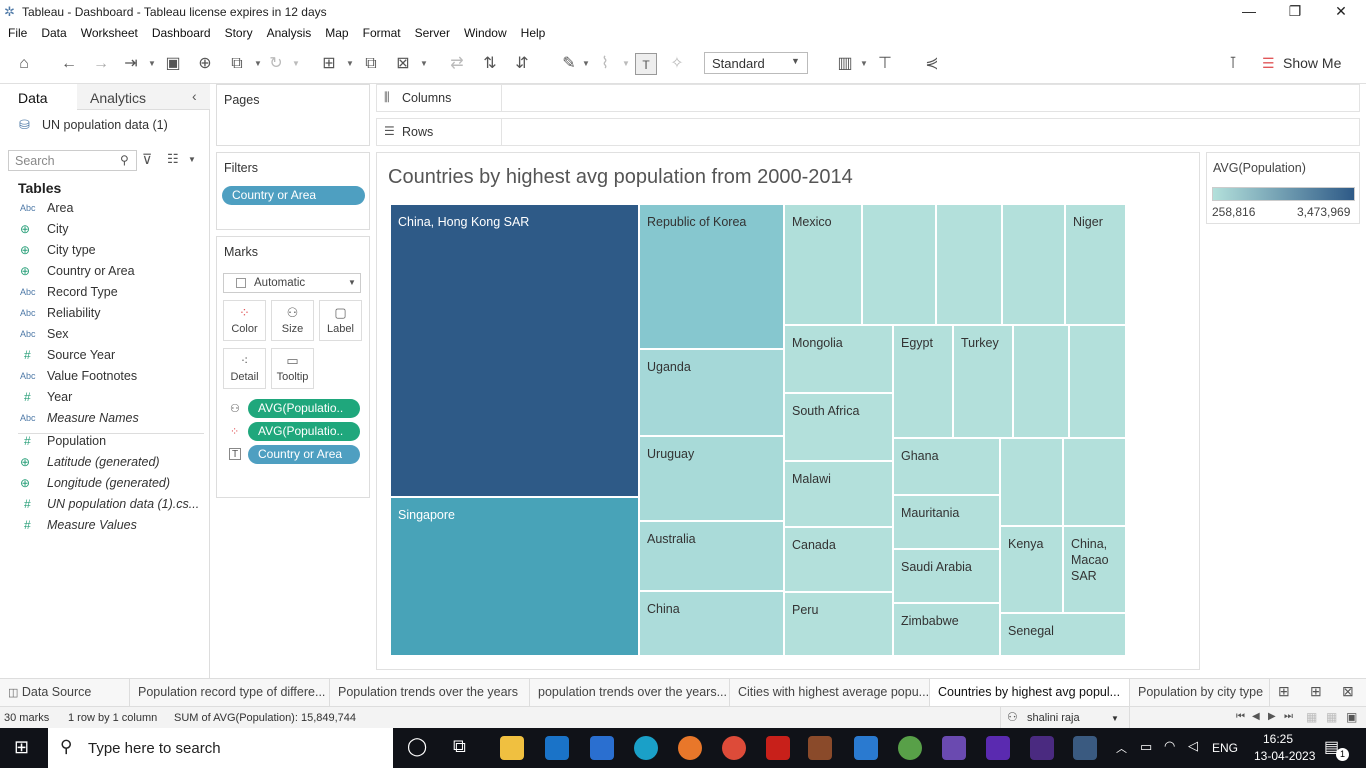 The image size is (1366, 768). Describe the element at coordinates (1121, 748) in the screenshot. I see `chevron-up-icon: ︿` at that location.